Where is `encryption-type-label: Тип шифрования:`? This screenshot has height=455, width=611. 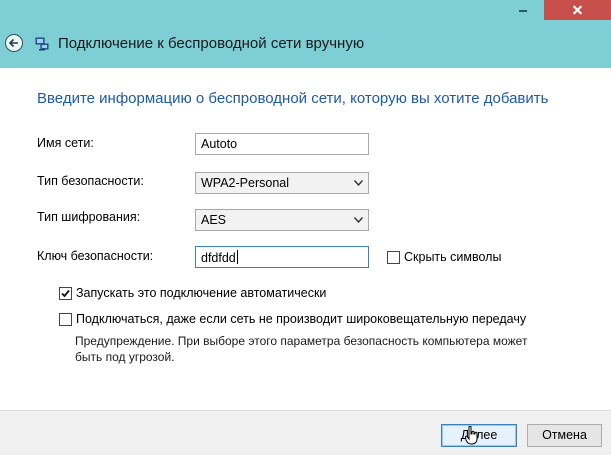 encryption-type-label: Тип шифрования: is located at coordinates (89, 217).